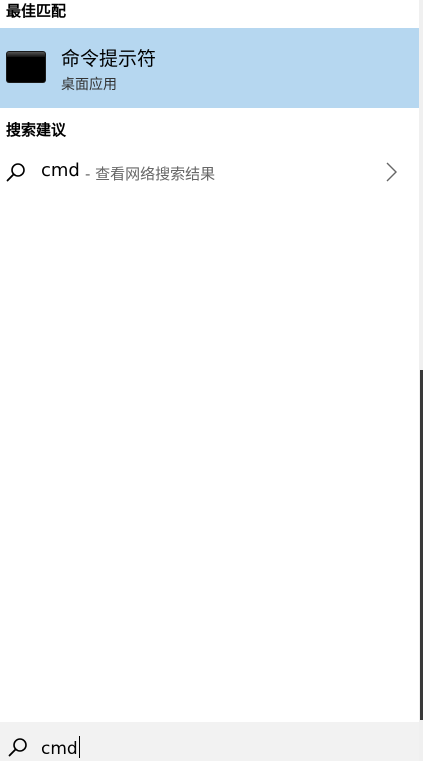  I want to click on text-caret, so click(79, 747).